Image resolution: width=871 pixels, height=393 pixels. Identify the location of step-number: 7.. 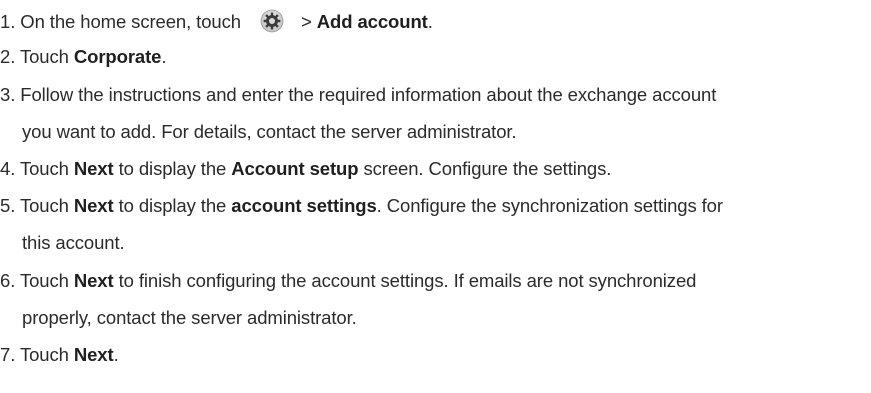
(8, 354).